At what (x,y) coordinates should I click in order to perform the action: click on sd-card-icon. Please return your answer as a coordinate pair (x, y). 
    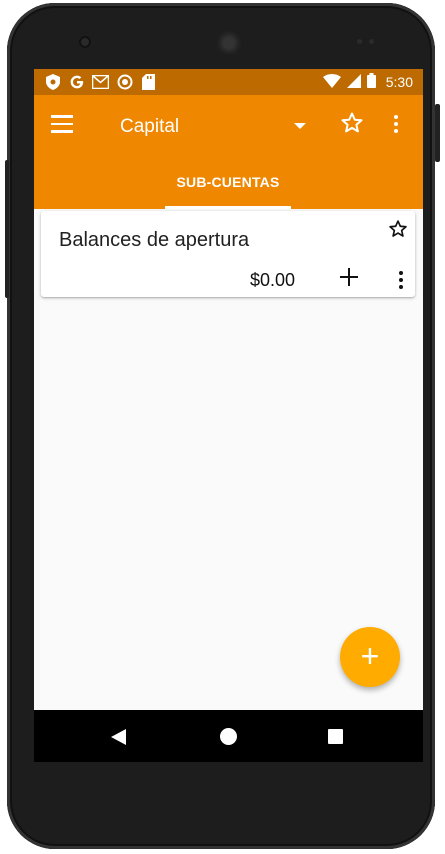
    Looking at the image, I should click on (148, 81).